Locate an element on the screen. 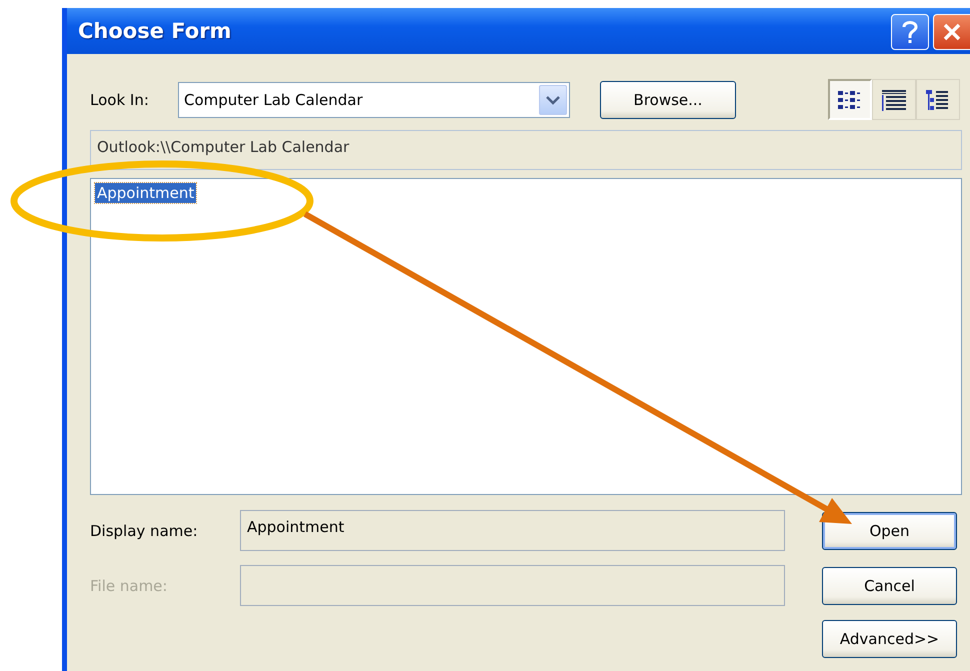 This screenshot has height=671, width=970. tree-view-button is located at coordinates (938, 99).